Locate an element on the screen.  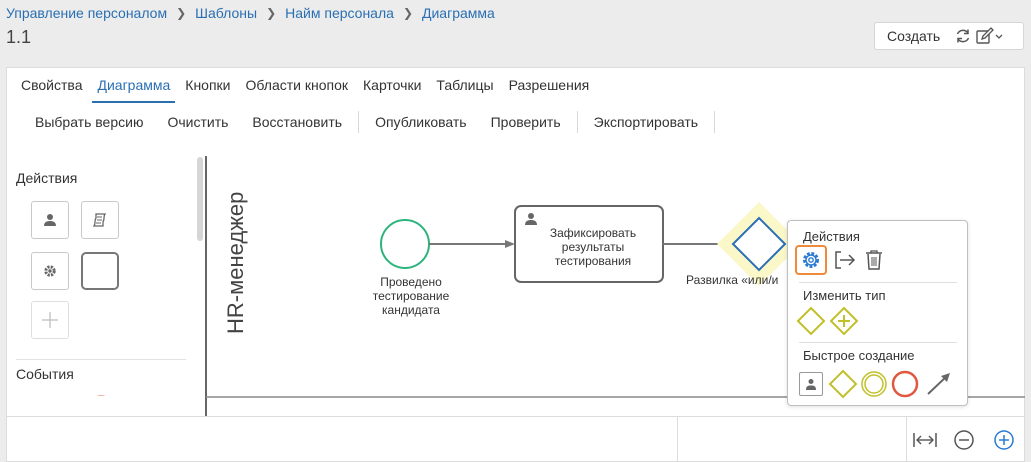
check-button: Проверить is located at coordinates (526, 122).